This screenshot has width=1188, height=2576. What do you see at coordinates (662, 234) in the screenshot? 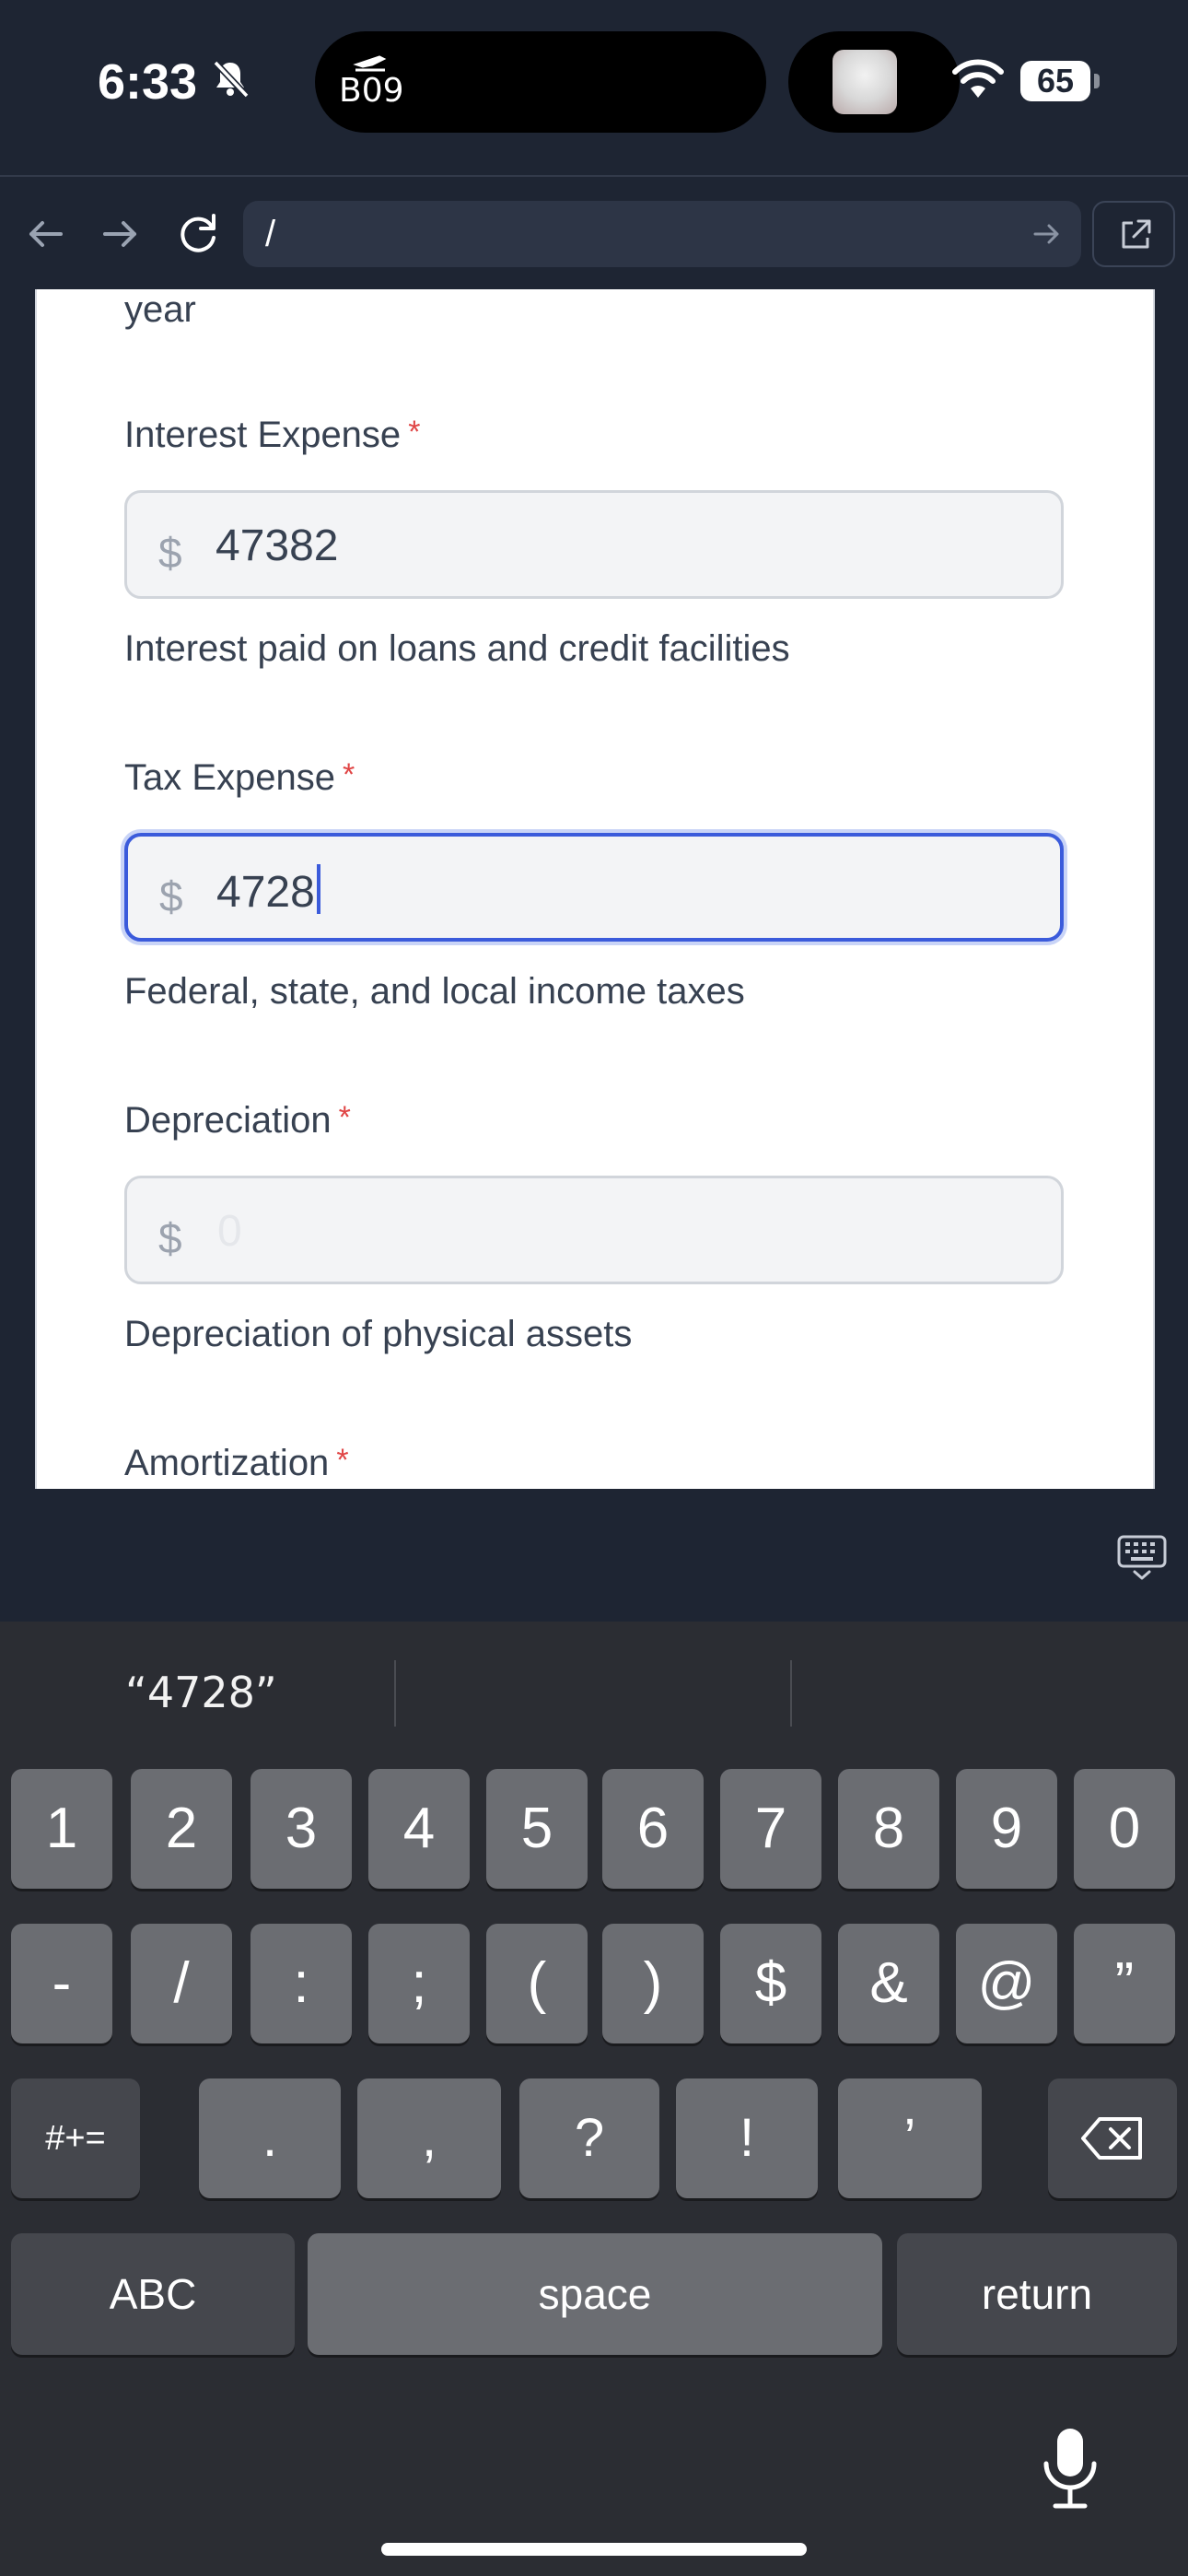
I see `url-bar: /` at bounding box center [662, 234].